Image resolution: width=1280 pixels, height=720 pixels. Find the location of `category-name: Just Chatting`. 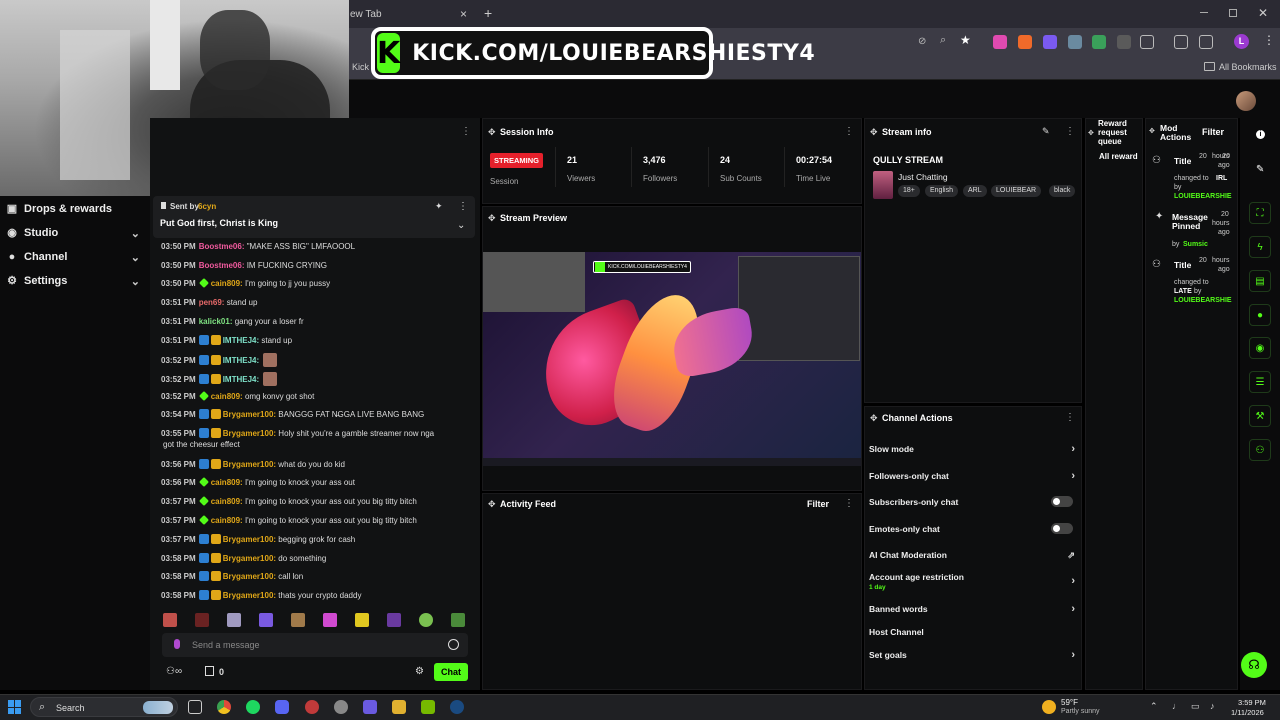

category-name: Just Chatting is located at coordinates (923, 177).